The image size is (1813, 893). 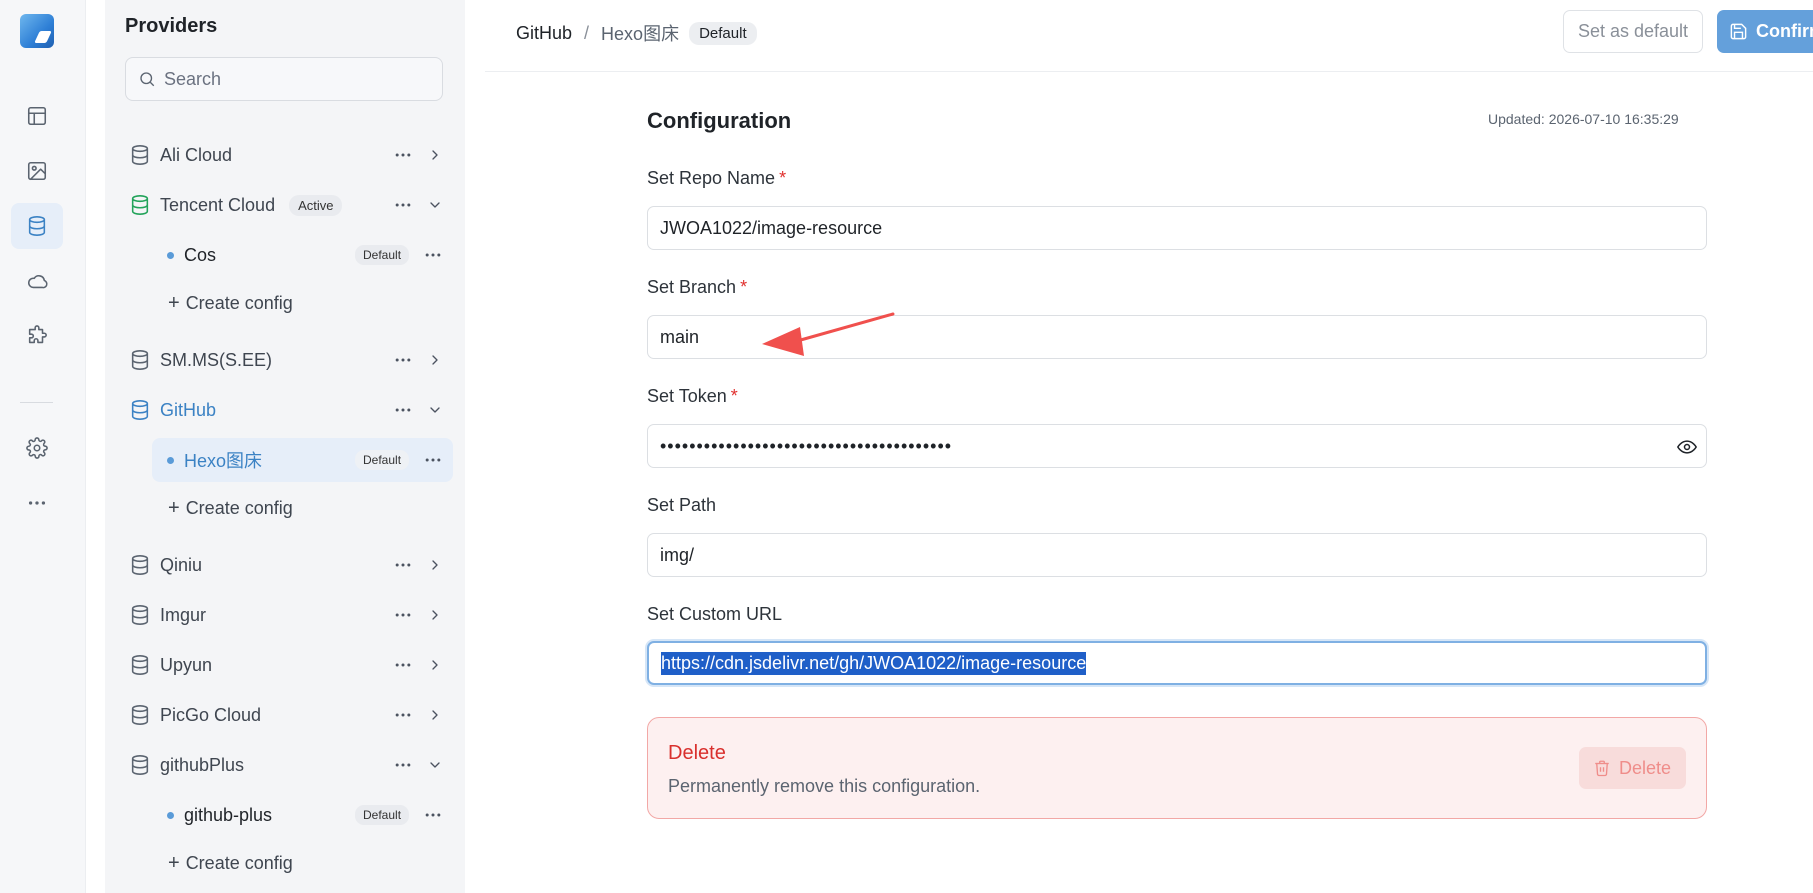 What do you see at coordinates (1687, 447) in the screenshot?
I see `eye-icon` at bounding box center [1687, 447].